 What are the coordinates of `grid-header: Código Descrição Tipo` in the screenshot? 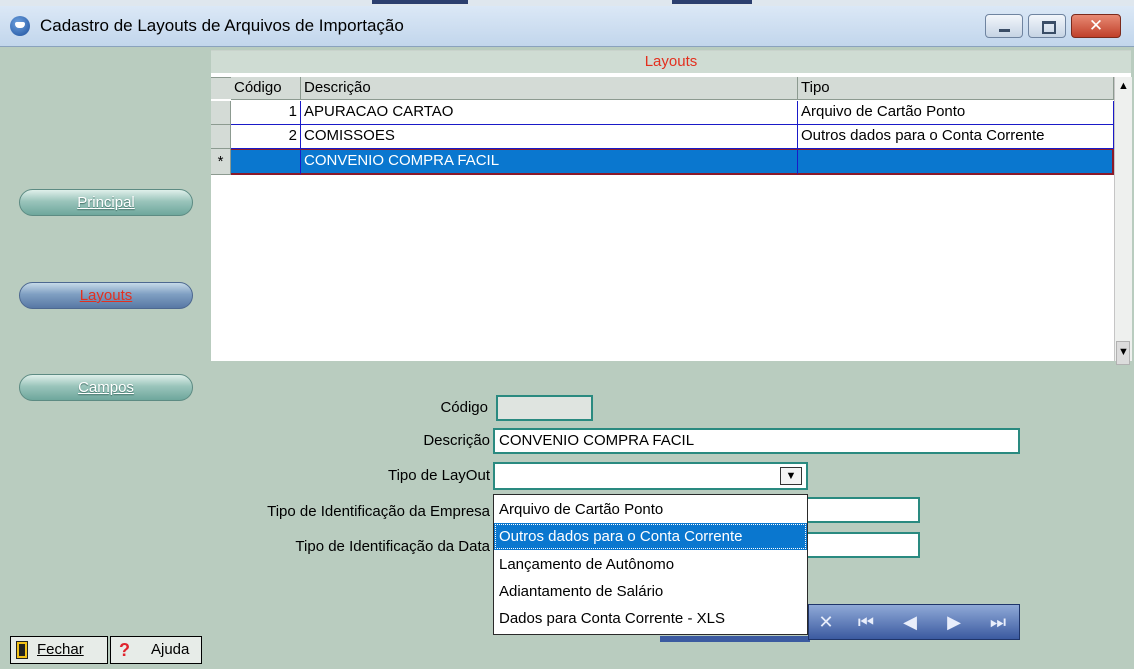 It's located at (662, 88).